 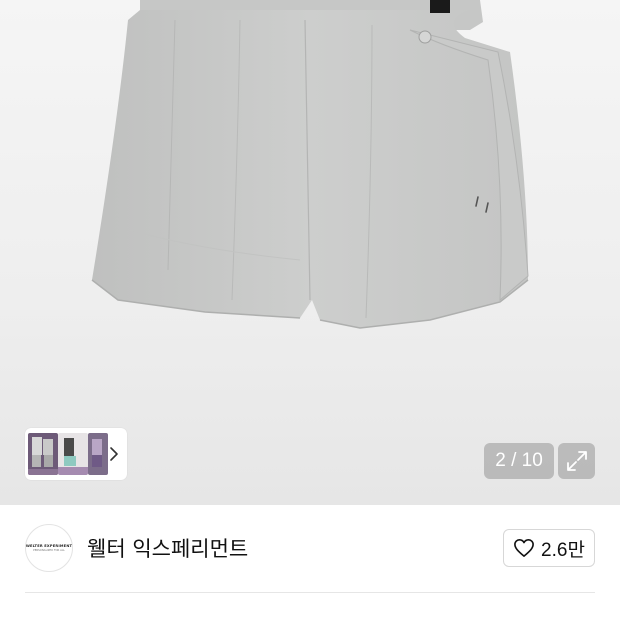 What do you see at coordinates (524, 548) in the screenshot?
I see `heart-icon` at bounding box center [524, 548].